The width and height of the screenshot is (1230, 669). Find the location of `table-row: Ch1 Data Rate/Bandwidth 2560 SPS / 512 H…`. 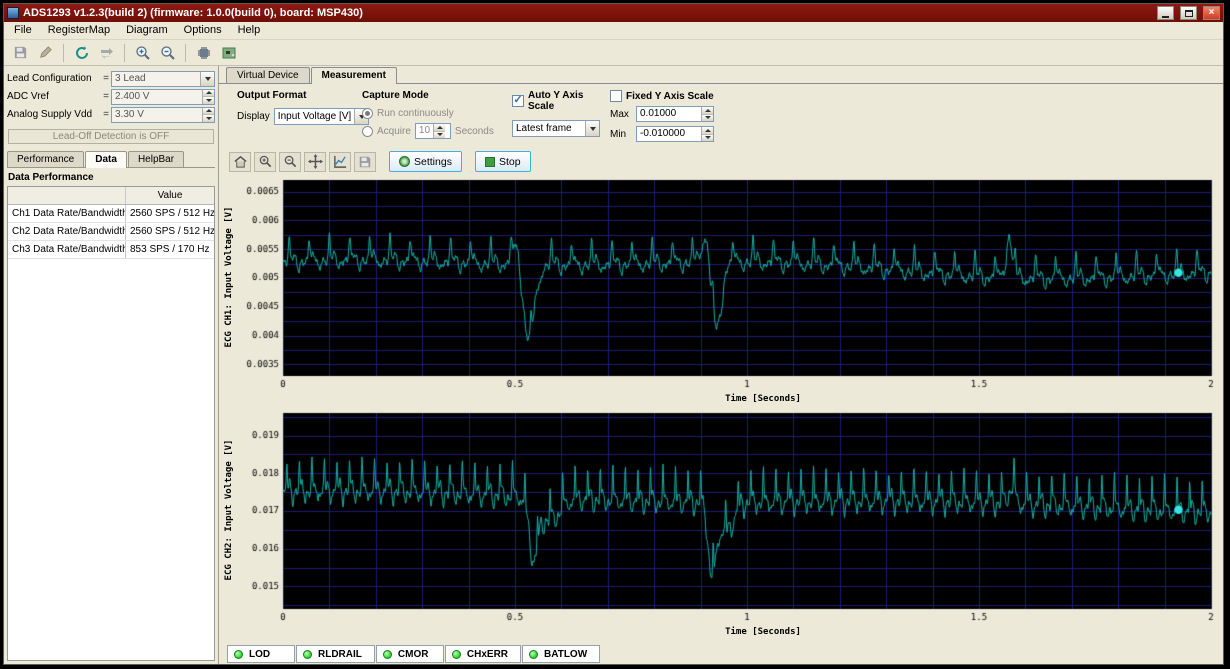

table-row: Ch1 Data Rate/Bandwidth 2560 SPS / 512 H… is located at coordinates (111, 214).